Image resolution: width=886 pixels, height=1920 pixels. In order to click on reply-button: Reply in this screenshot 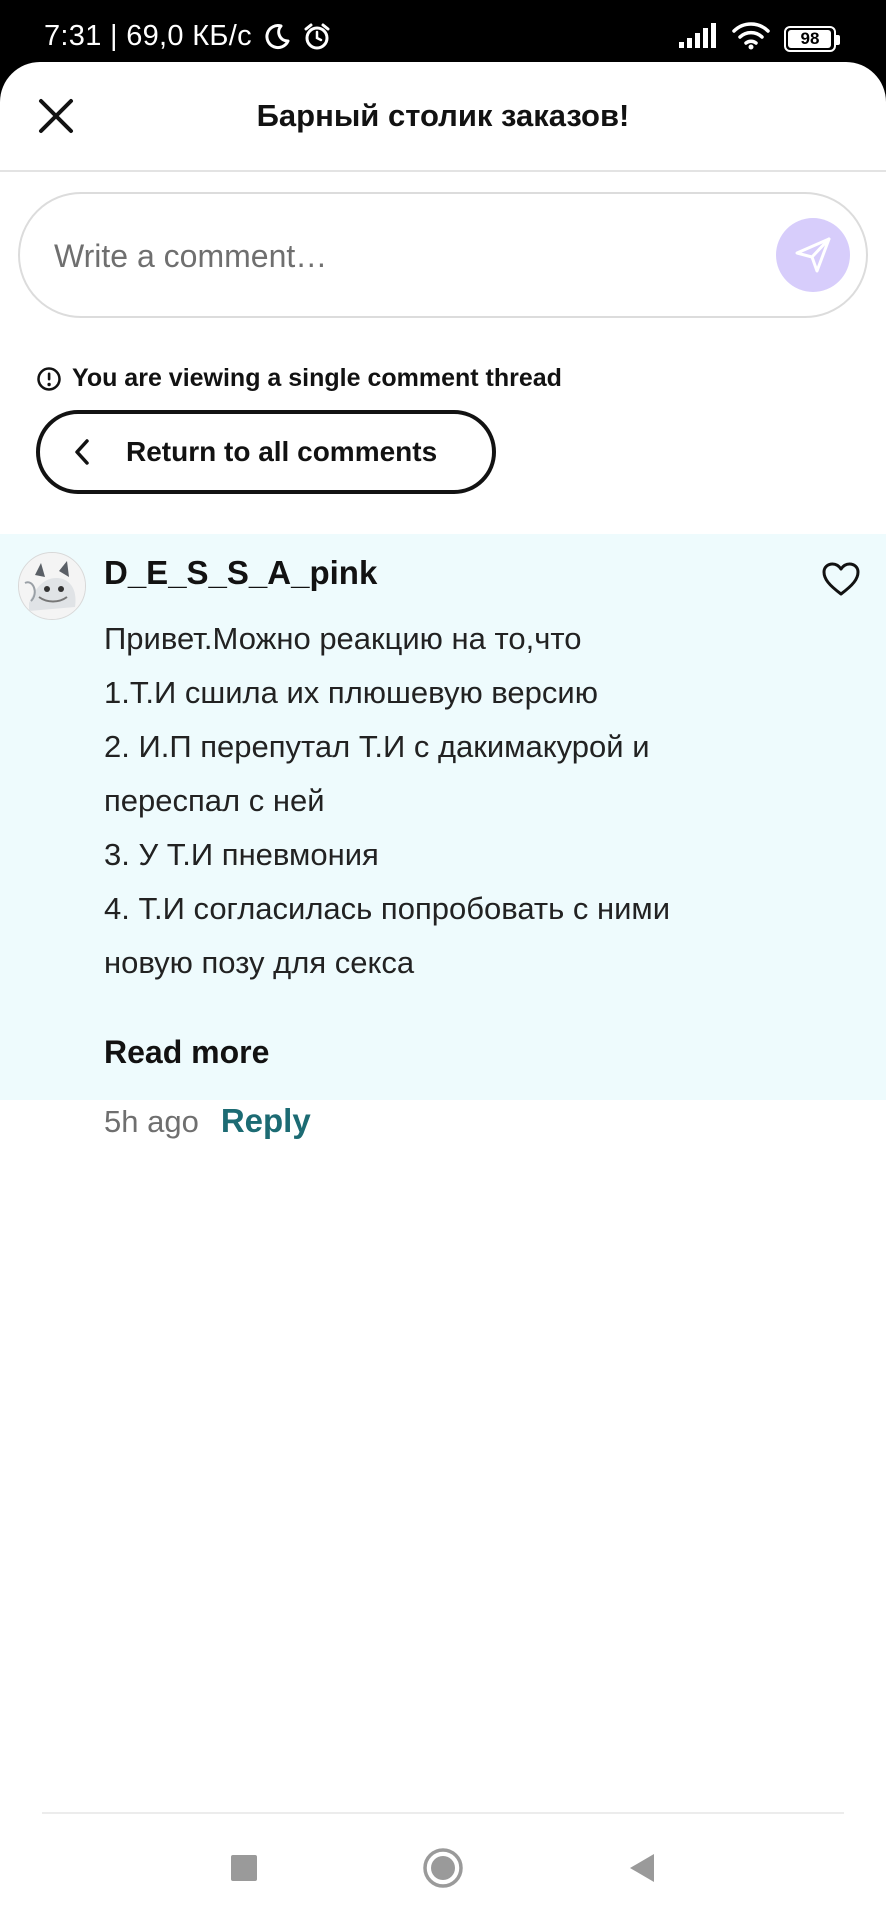, I will do `click(266, 1121)`.